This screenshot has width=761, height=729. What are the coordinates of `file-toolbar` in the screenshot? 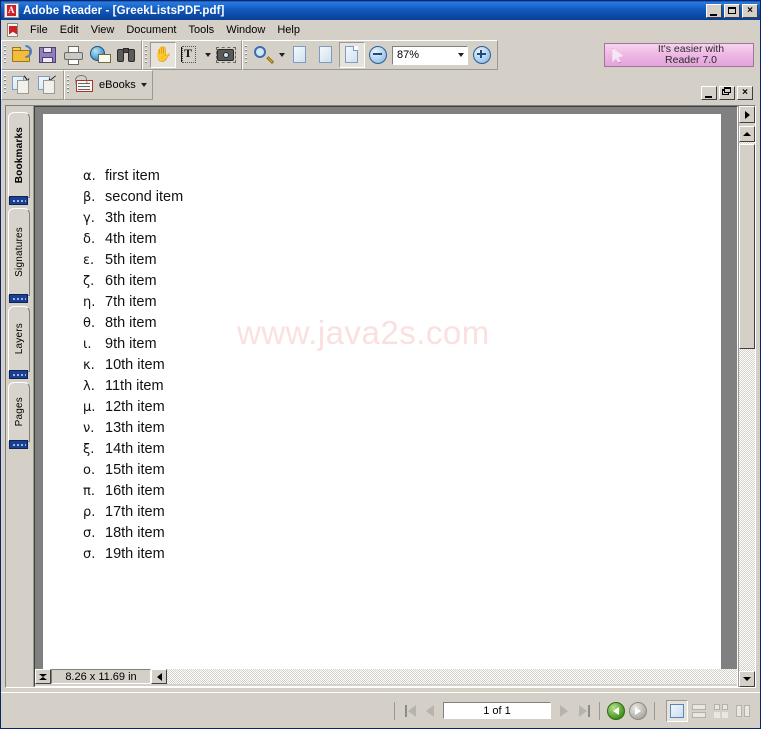 It's located at (71, 55).